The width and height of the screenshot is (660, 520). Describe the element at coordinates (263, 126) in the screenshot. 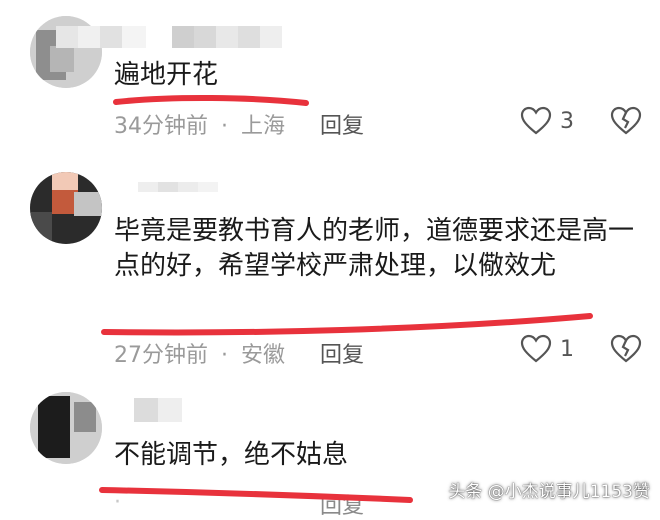

I see `comment-location: 上海` at that location.